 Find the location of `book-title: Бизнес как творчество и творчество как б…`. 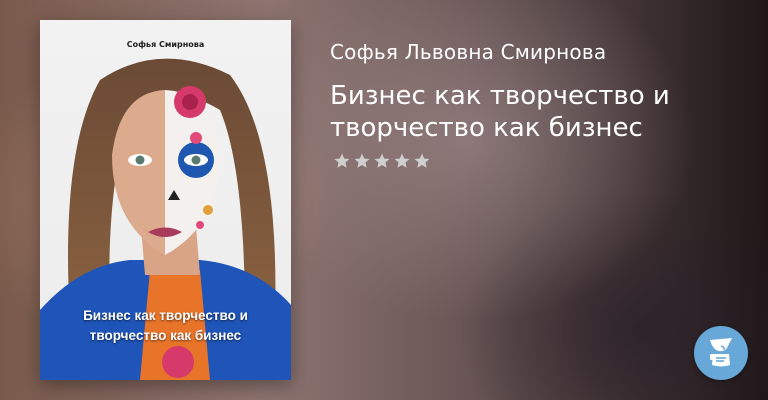

book-title: Бизнес как творчество и творчество как б… is located at coordinates (500, 112).